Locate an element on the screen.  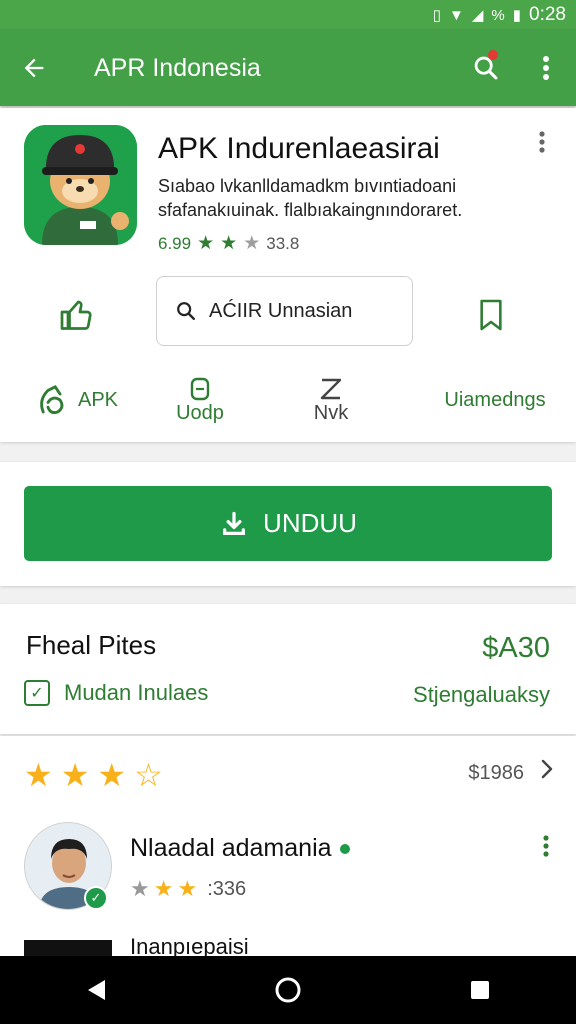
app-rating: 6.99 ★ ★ ★ 33.8 is located at coordinates (228, 243).